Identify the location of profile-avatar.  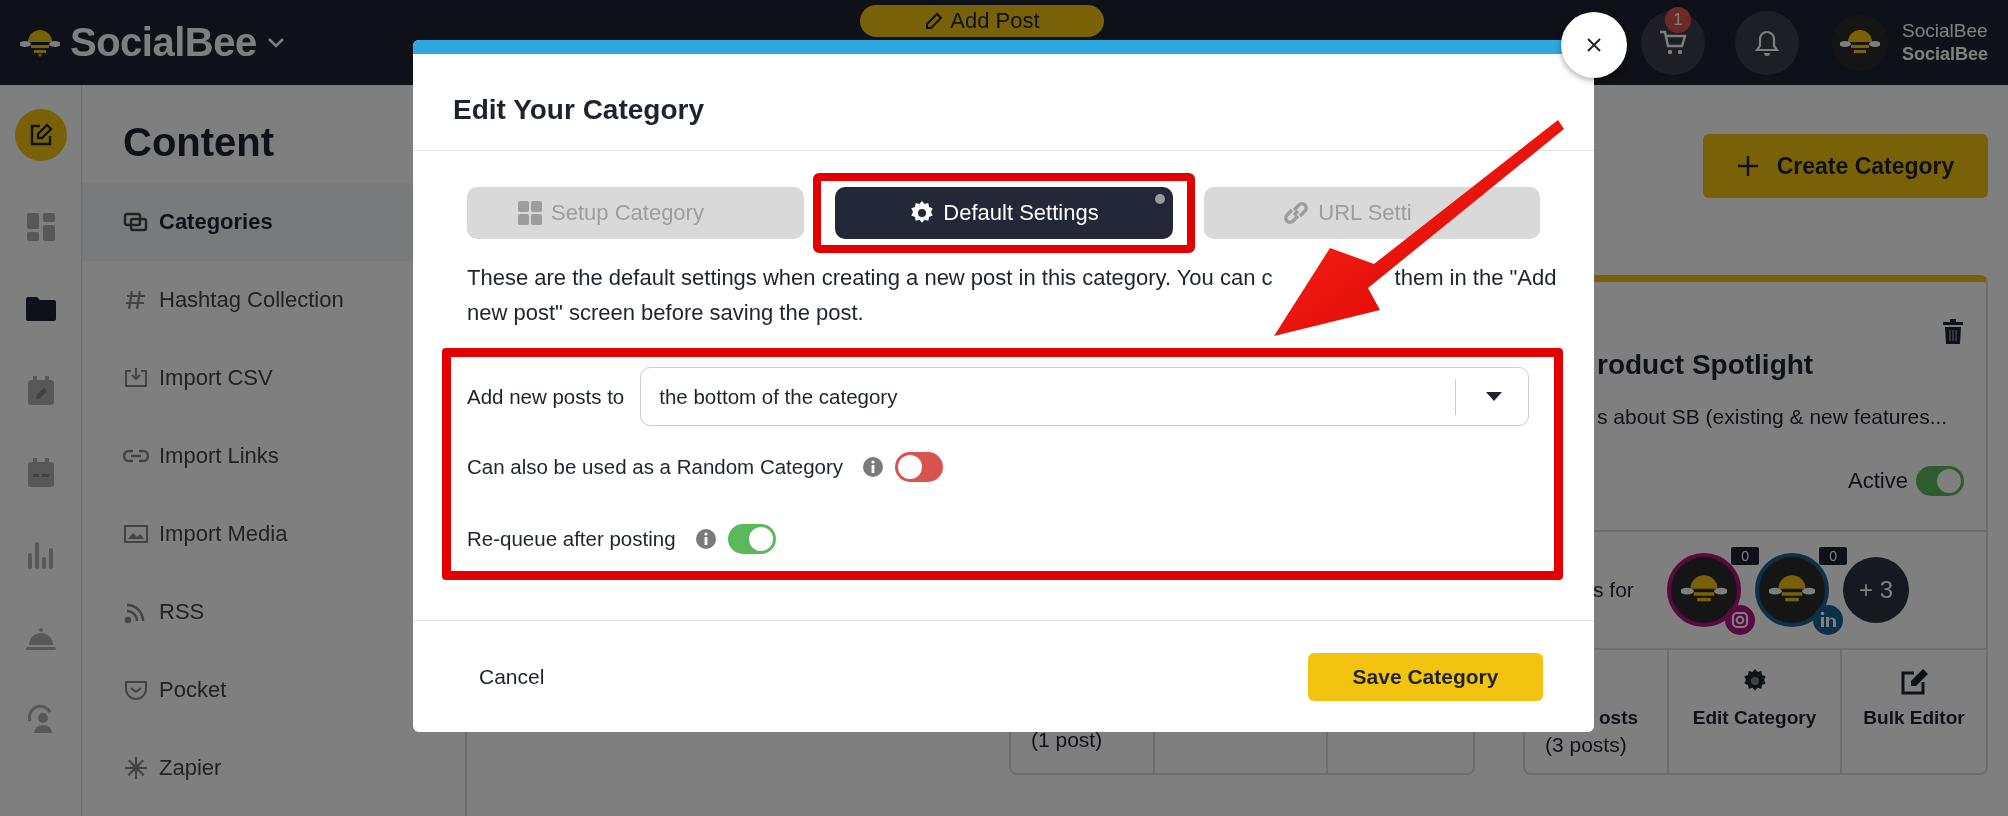
(1792, 590).